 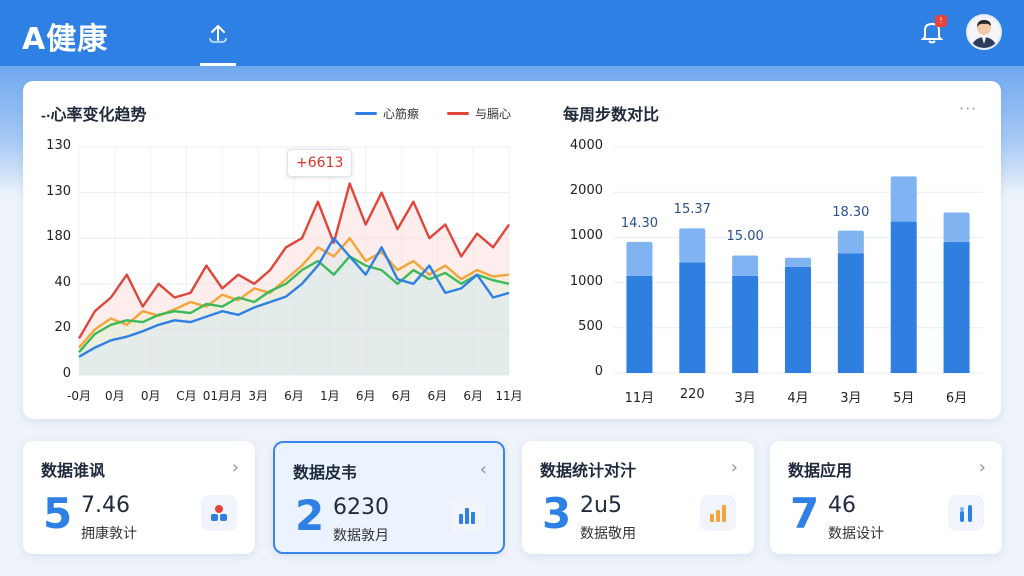 I want to click on top-bar: A健康 !, so click(x=512, y=33).